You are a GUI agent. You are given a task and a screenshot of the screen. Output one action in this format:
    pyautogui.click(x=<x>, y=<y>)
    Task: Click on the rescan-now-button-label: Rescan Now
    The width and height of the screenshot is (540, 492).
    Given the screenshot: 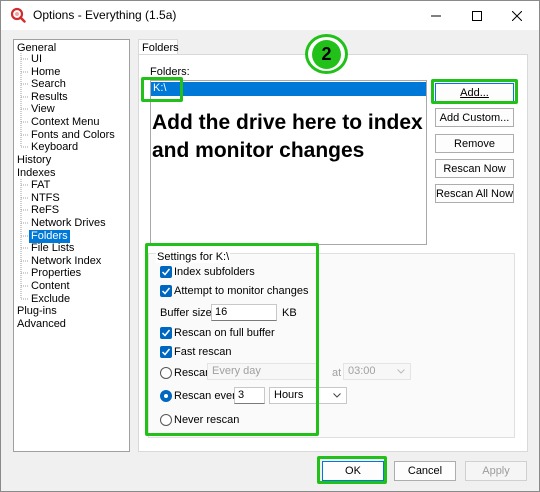 What is the action you would take?
    pyautogui.click(x=474, y=168)
    